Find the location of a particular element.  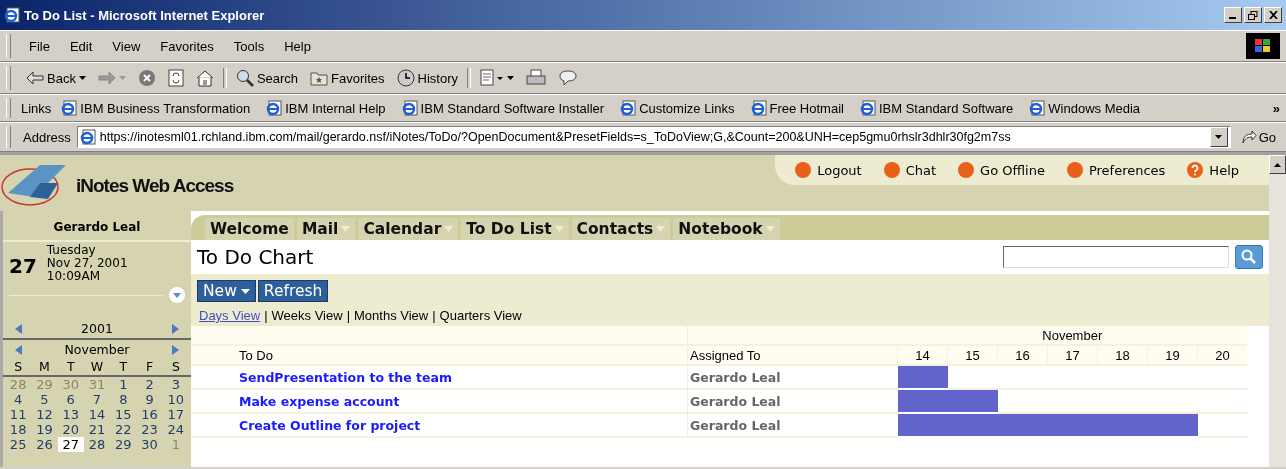

go-button: Go is located at coordinates (1258, 137).